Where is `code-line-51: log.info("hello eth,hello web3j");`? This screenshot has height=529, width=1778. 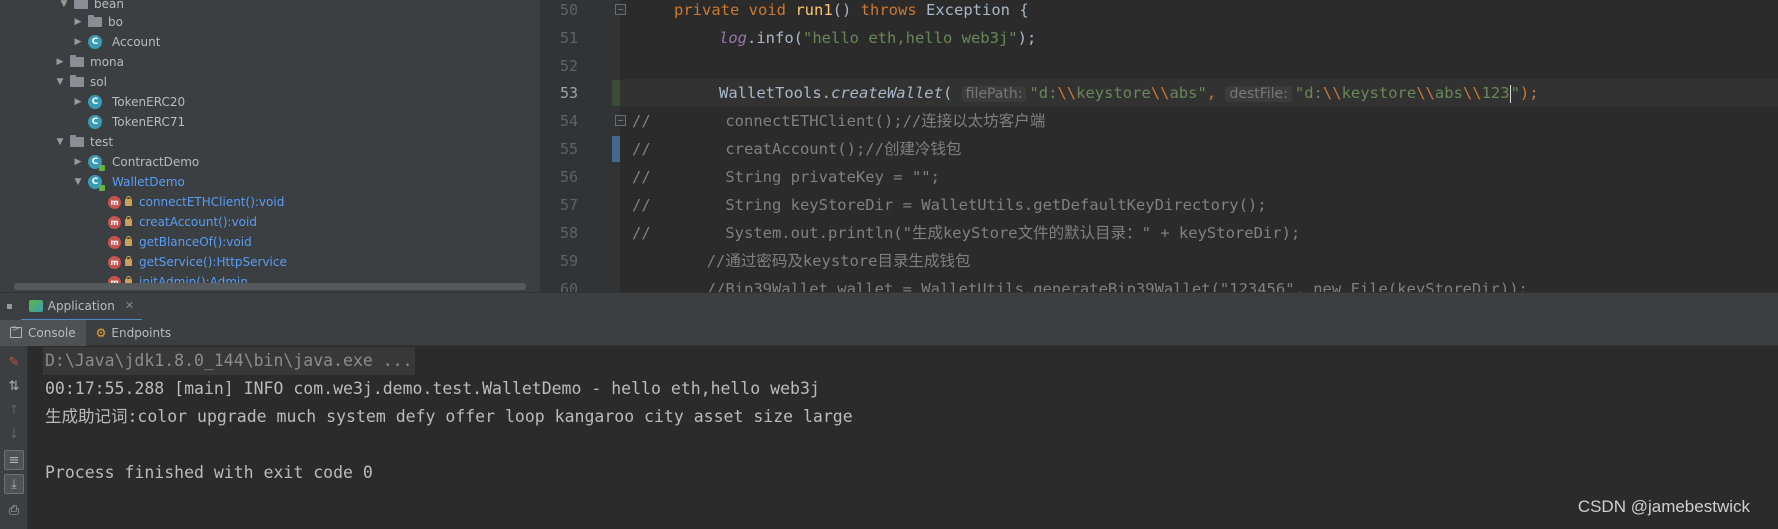
code-line-51: log.info("hello eth,hello web3j"); is located at coordinates (877, 38).